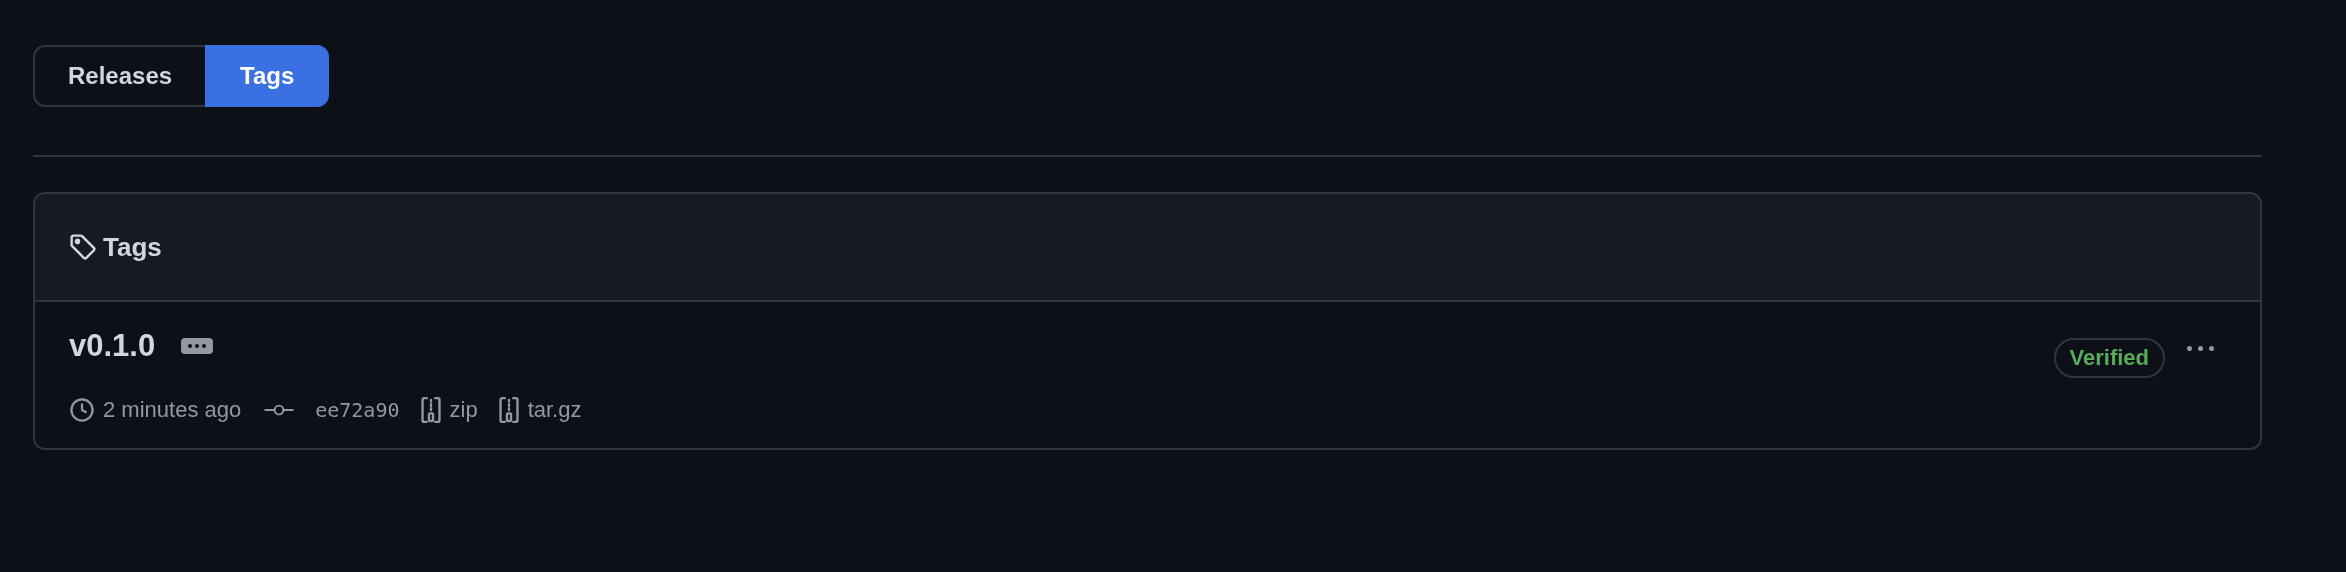 The height and width of the screenshot is (572, 2346). Describe the element at coordinates (357, 410) in the screenshot. I see `commit-link: ee72a90` at that location.